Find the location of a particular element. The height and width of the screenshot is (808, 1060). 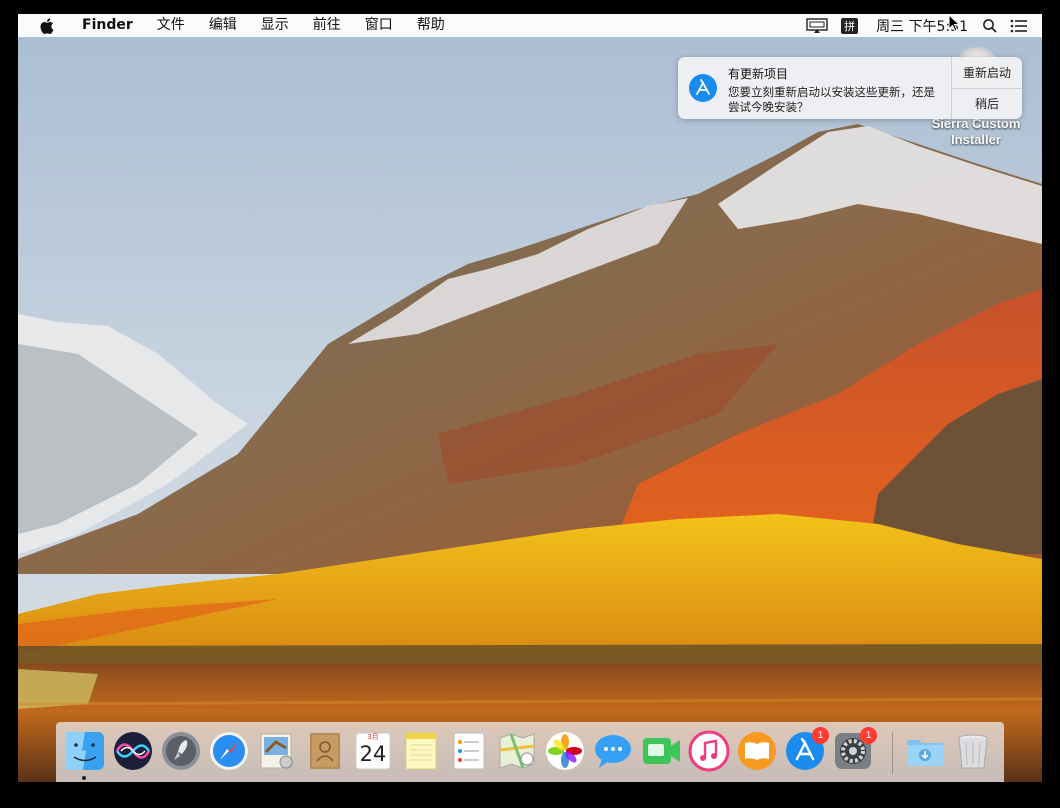

siri-icon is located at coordinates (133, 751).